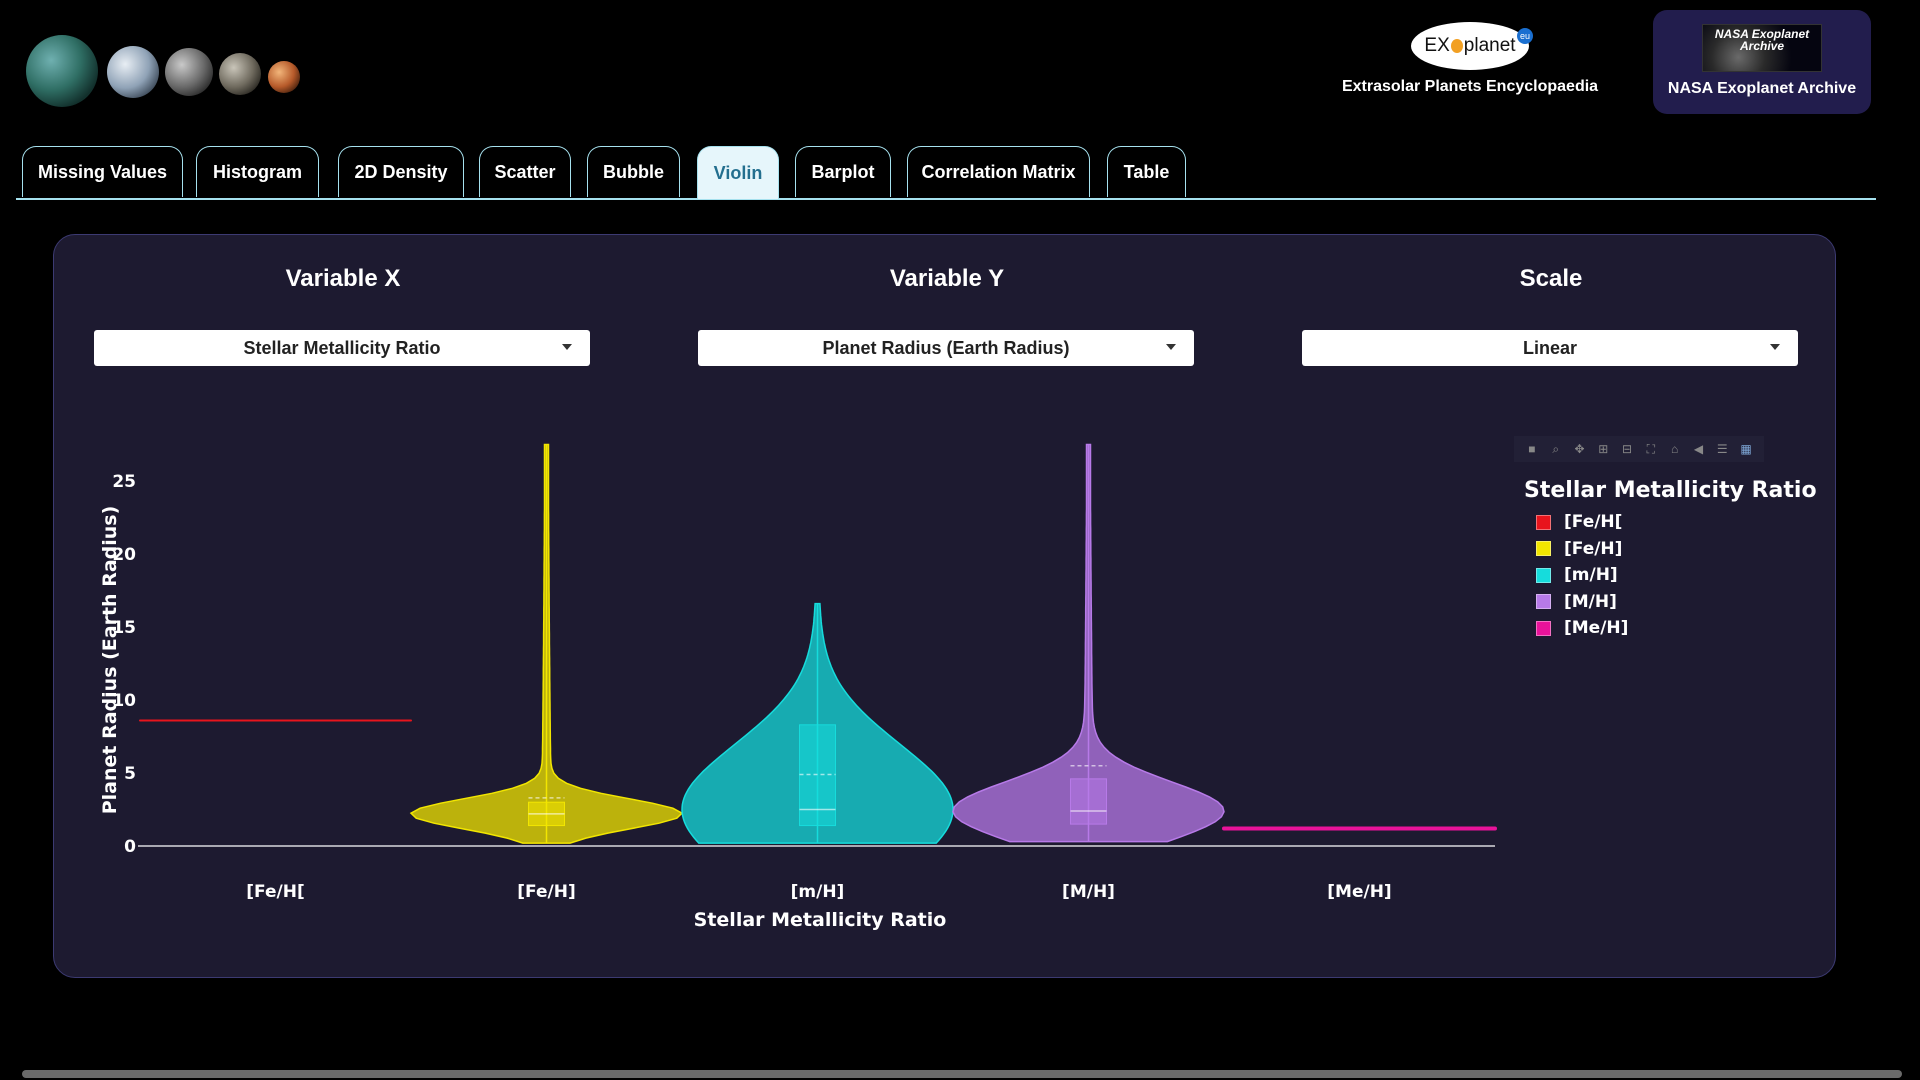 This screenshot has width=1920, height=1080. Describe the element at coordinates (1670, 490) in the screenshot. I see `legend-title: Stellar Metallicity Ratio` at that location.